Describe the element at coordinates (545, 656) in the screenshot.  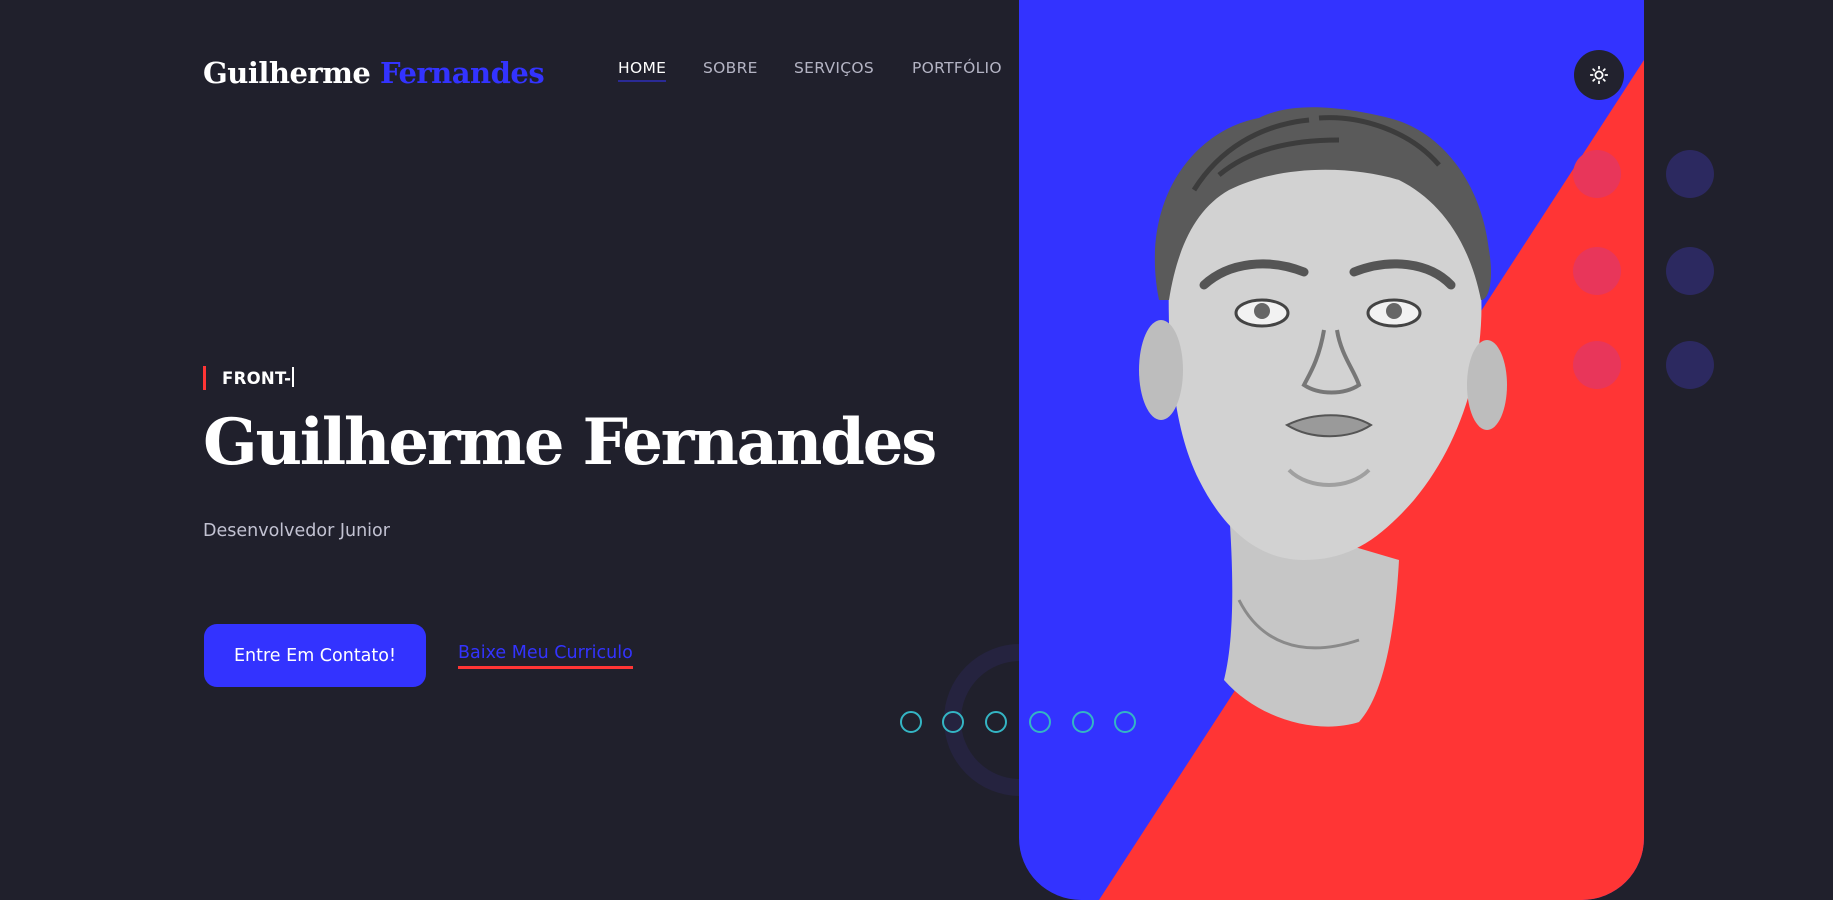
I see `download-cv-link: Baixe Meu Curriculo` at that location.